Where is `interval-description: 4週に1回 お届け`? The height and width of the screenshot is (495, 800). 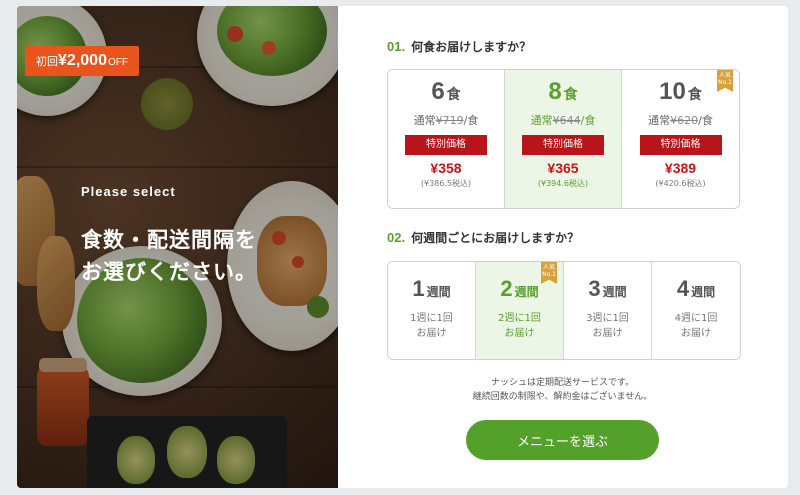
interval-description: 4週に1回 お届け is located at coordinates (696, 326).